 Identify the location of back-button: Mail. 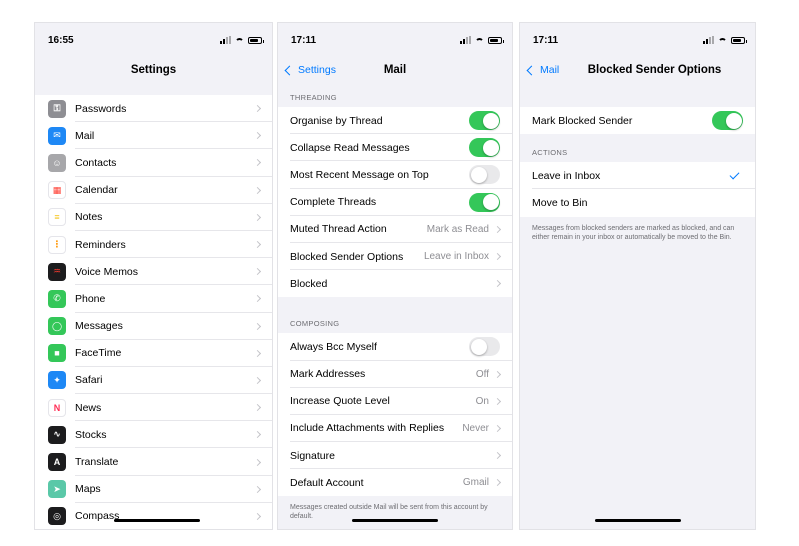
(543, 70).